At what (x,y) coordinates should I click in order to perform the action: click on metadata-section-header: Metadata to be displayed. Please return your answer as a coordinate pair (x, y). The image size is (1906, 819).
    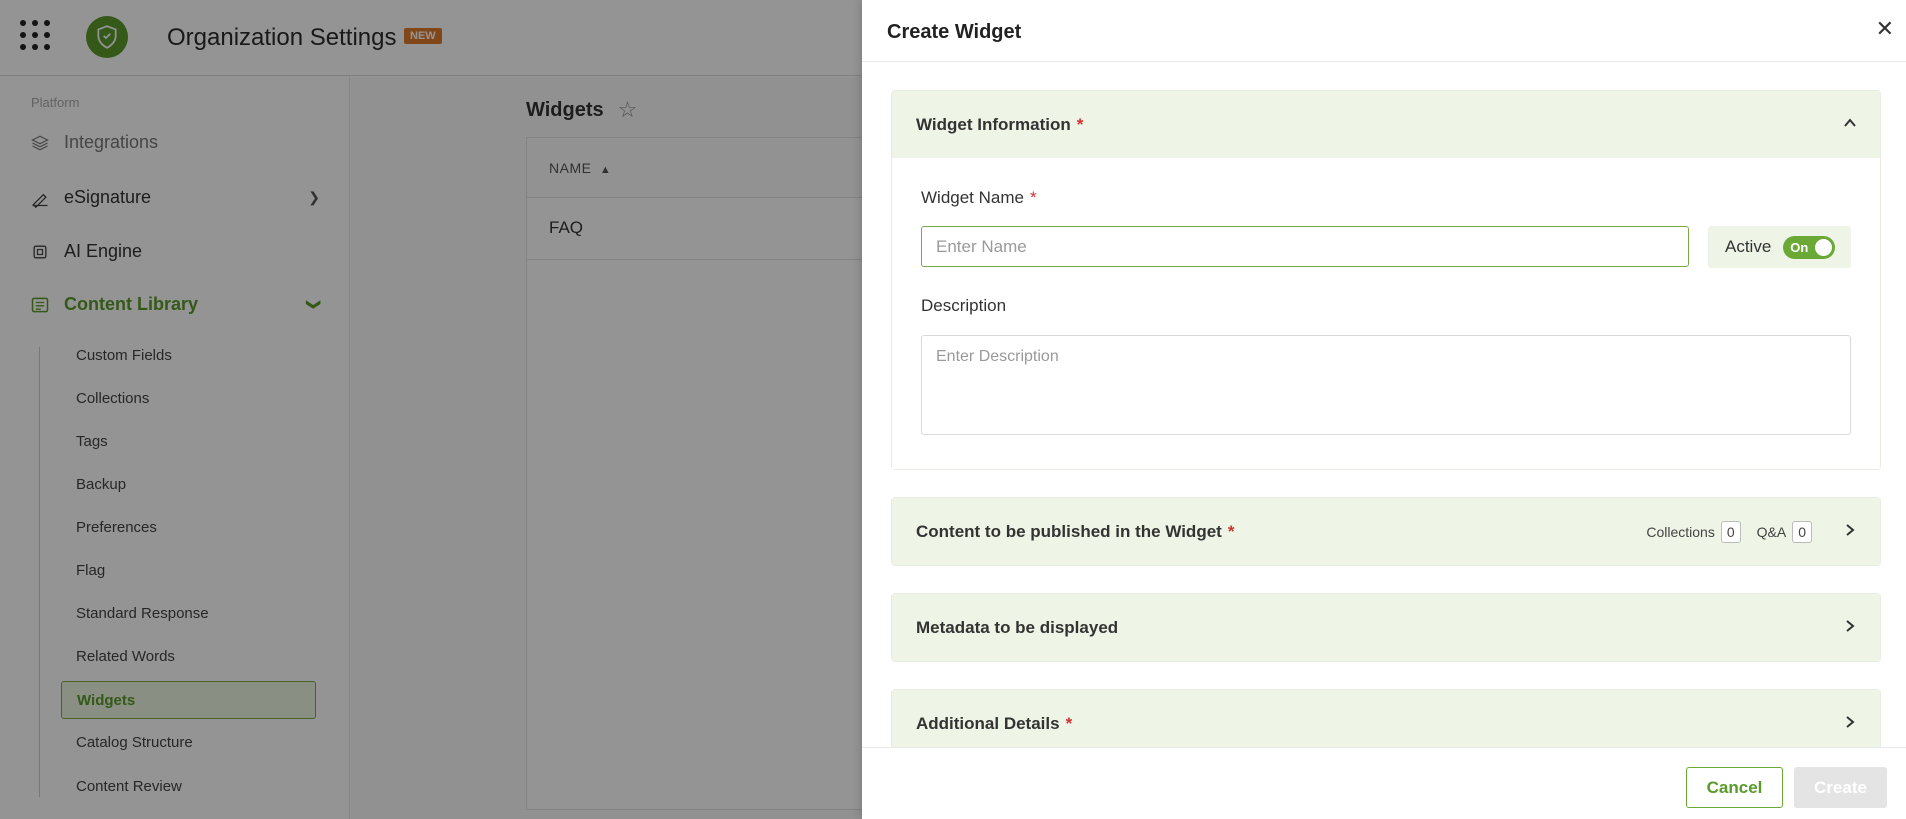
    Looking at the image, I should click on (1386, 627).